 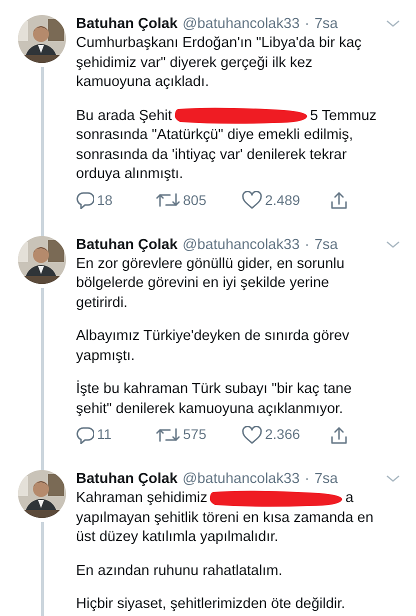 I want to click on tweet-text: getirirdi., so click(x=102, y=303).